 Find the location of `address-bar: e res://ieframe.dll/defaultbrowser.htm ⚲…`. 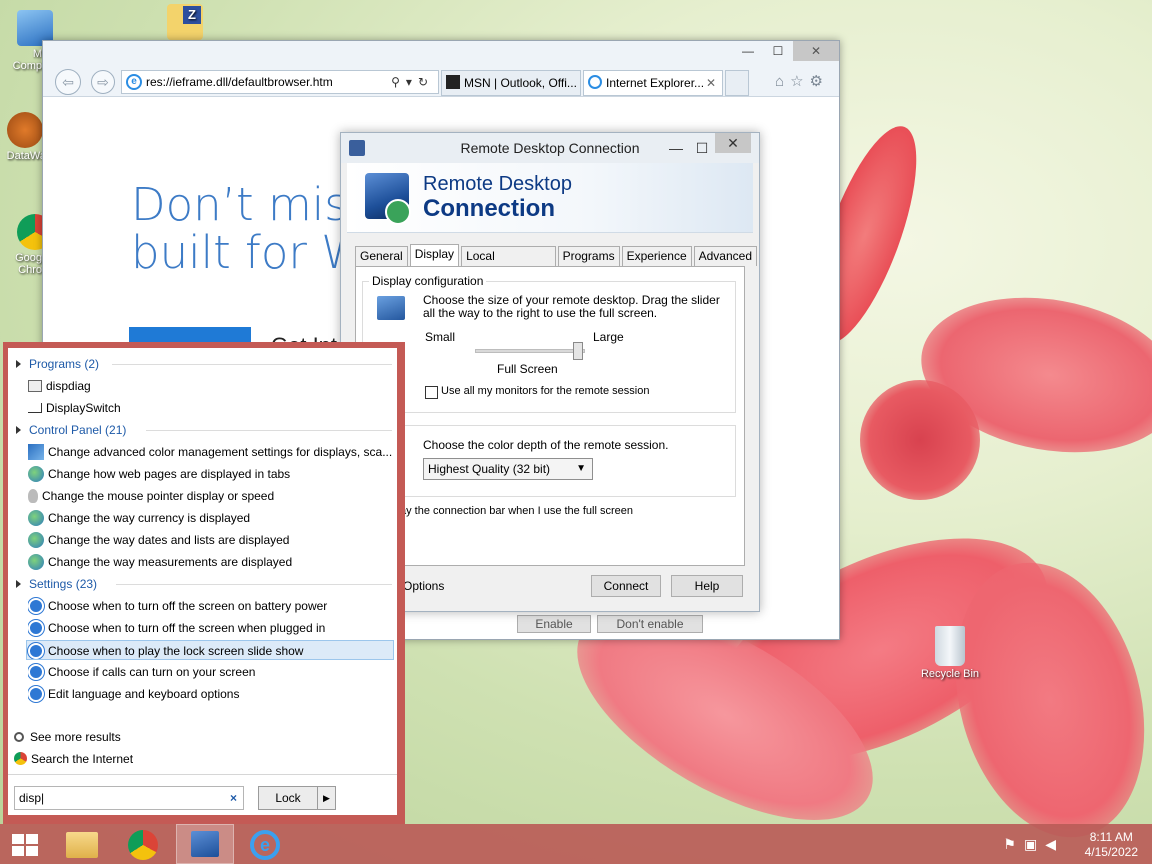

address-bar: e res://ieframe.dll/defaultbrowser.htm ⚲… is located at coordinates (280, 82).